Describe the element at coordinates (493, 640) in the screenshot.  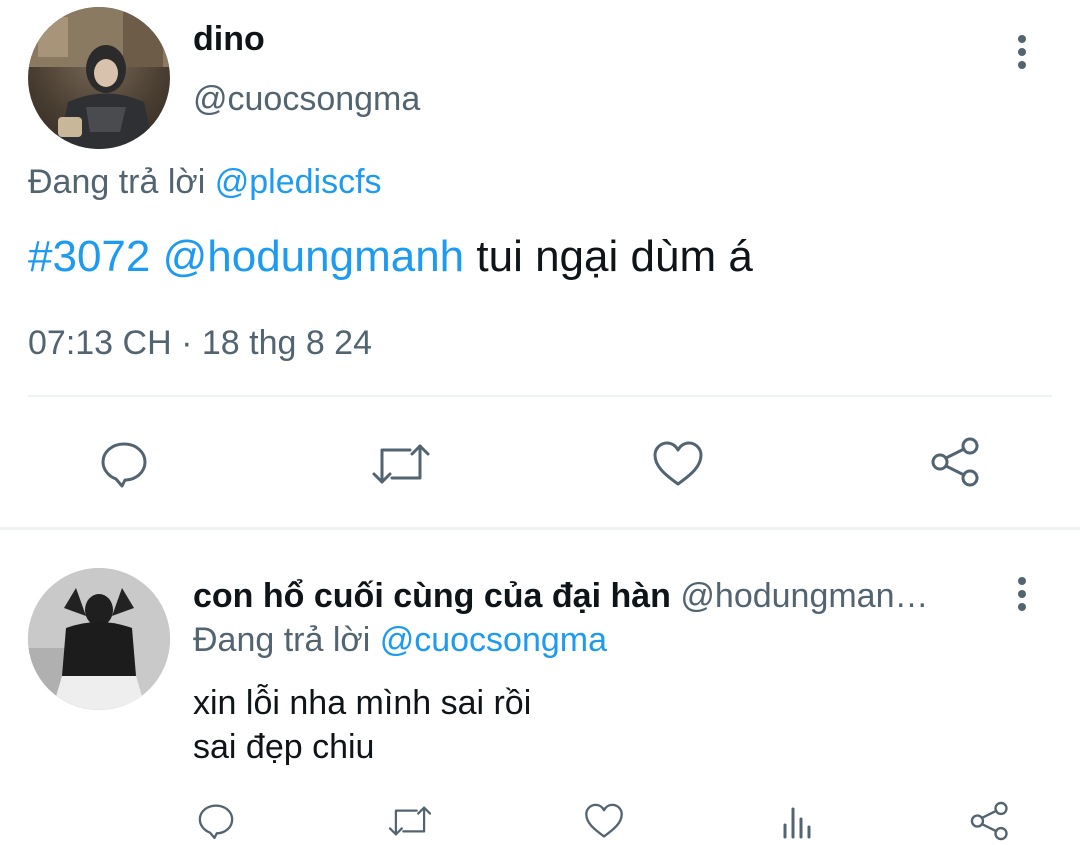
I see `reply-to-mention: @cuocsongma` at that location.